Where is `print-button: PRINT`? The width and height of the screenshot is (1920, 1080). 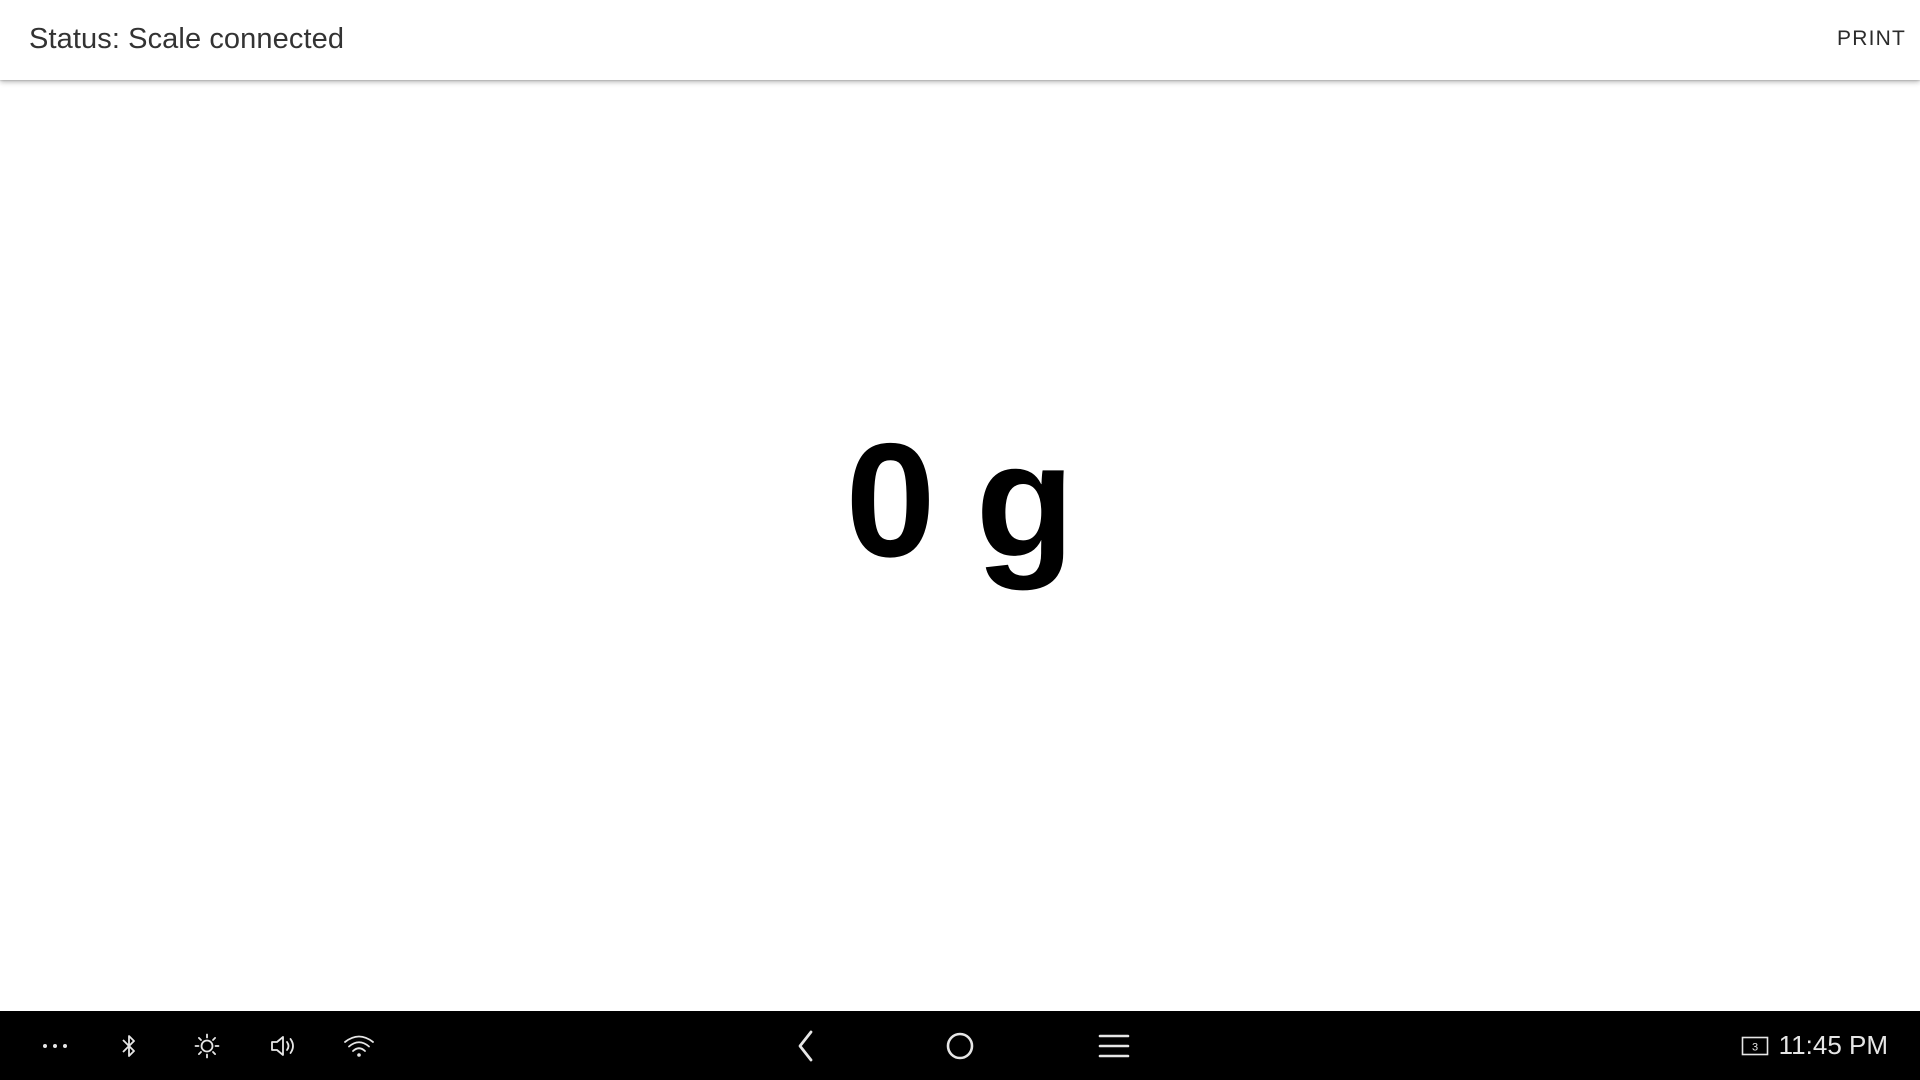 print-button: PRINT is located at coordinates (1871, 39).